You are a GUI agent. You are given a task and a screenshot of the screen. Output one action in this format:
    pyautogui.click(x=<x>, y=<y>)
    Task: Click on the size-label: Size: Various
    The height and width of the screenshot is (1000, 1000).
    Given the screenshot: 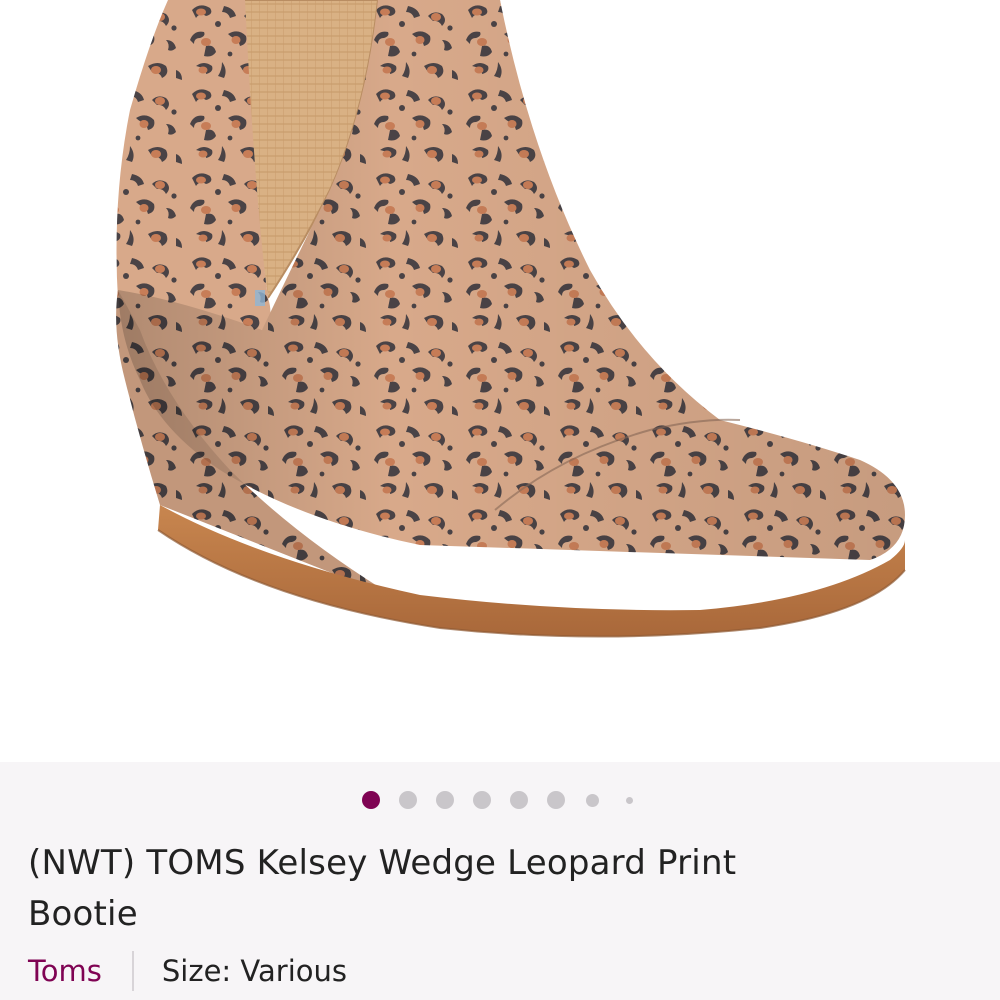 What is the action you would take?
    pyautogui.click(x=254, y=971)
    